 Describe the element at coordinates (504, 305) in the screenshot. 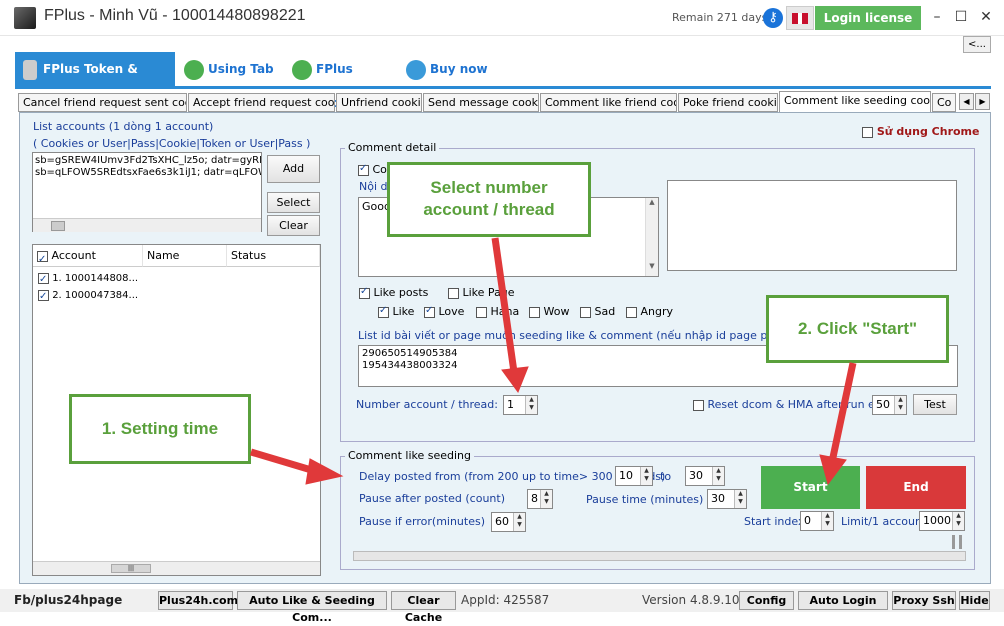

I see `arrow-to-thread` at that location.